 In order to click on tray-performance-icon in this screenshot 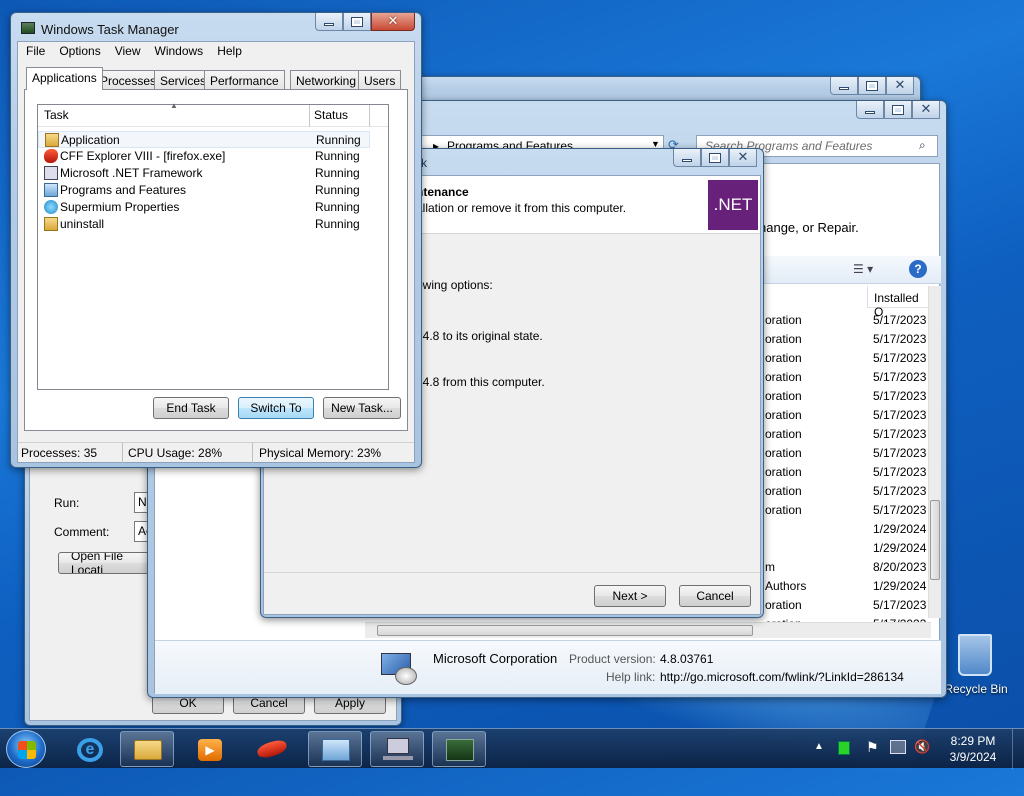, I will do `click(844, 748)`.